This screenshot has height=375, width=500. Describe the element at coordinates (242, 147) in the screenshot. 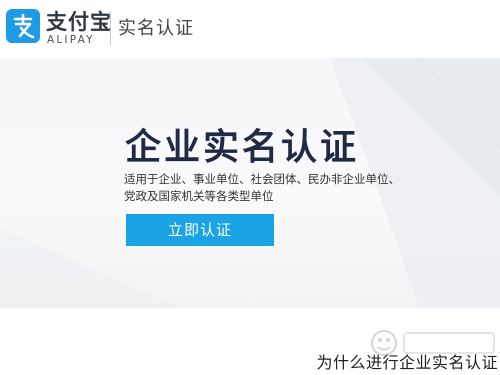

I see `hero-title: 企业实名认证` at that location.